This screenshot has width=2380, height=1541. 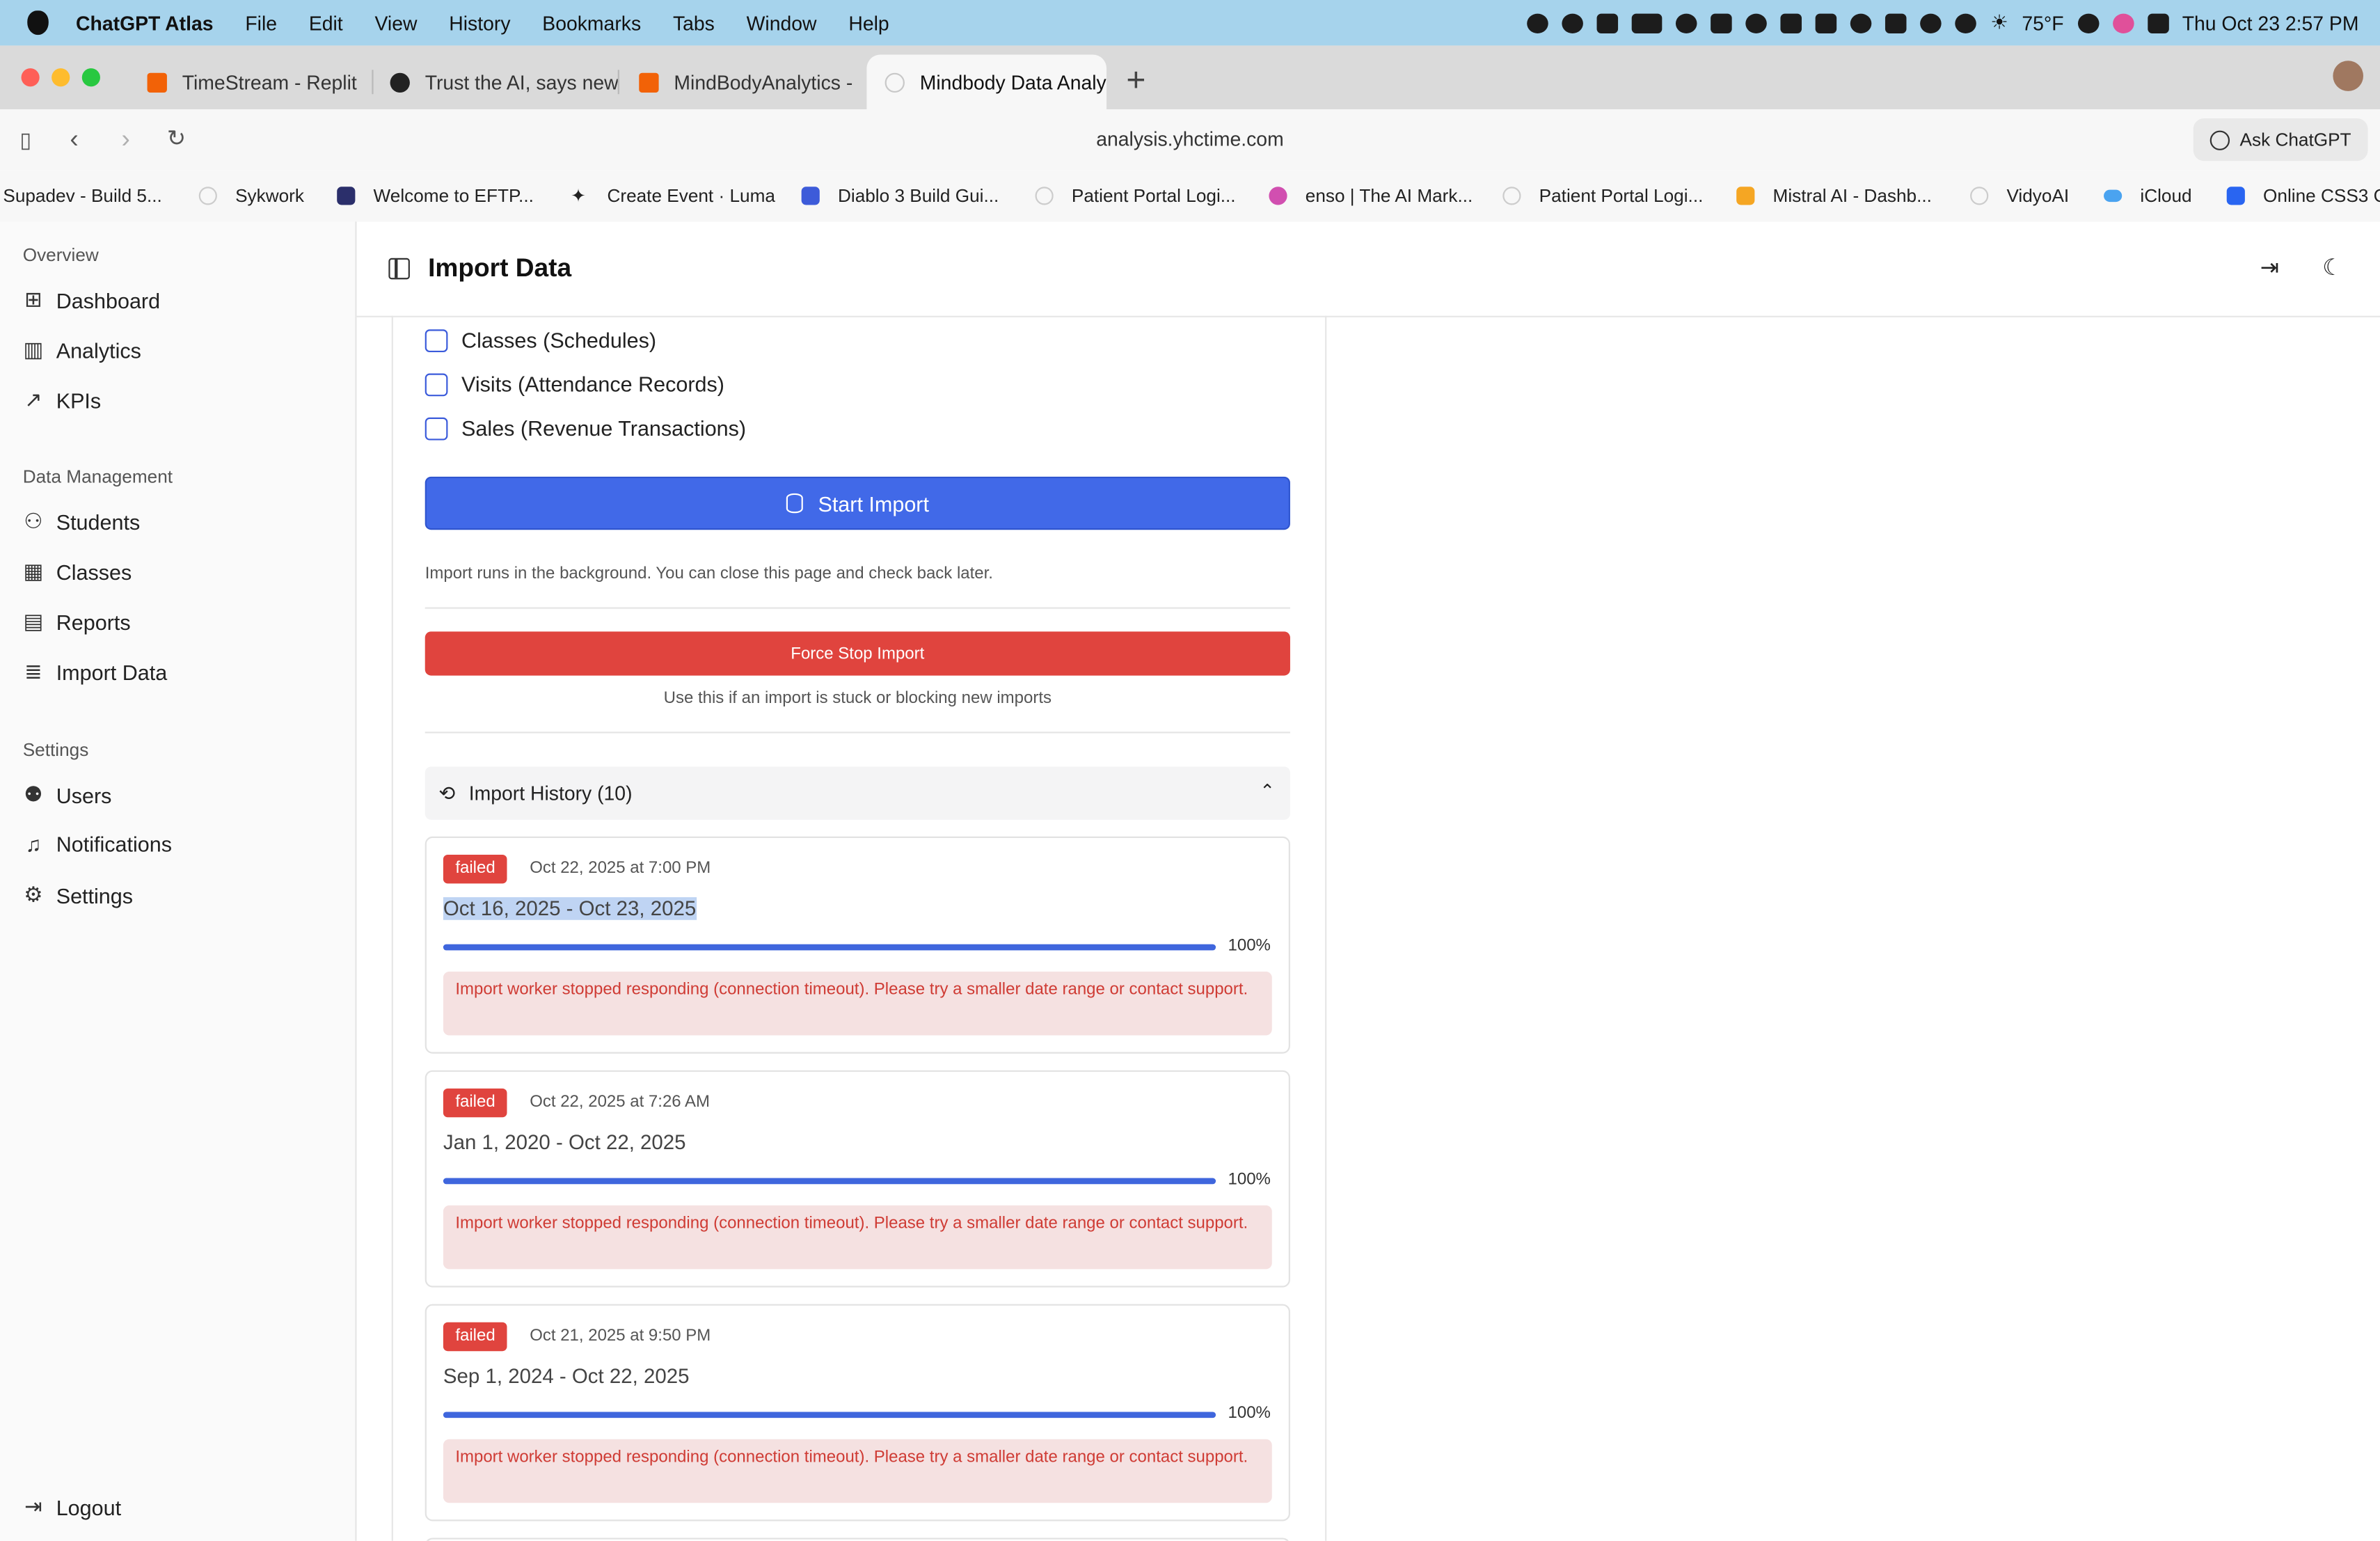 What do you see at coordinates (1608, 23) in the screenshot?
I see `plane-icon` at bounding box center [1608, 23].